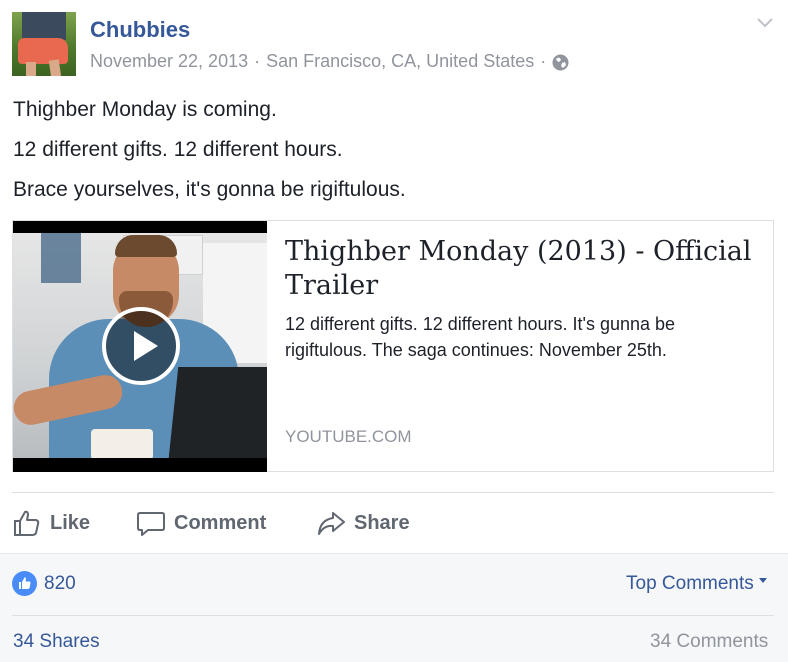 Image resolution: width=788 pixels, height=662 pixels. I want to click on top-comments-label: Top Comments, so click(690, 583).